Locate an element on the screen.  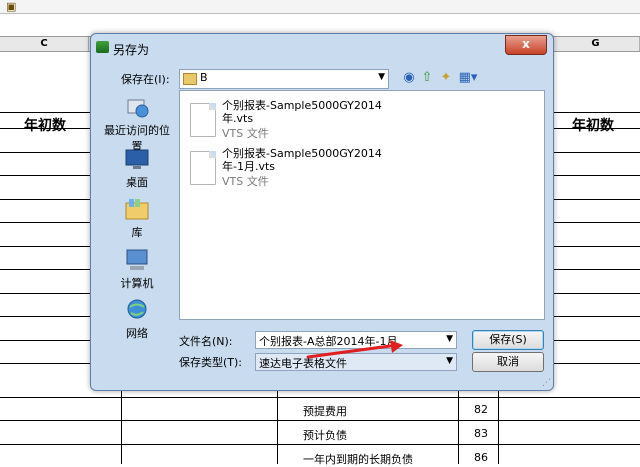
row-label: 一年内到期的长期负债 is located at coordinates (358, 459).